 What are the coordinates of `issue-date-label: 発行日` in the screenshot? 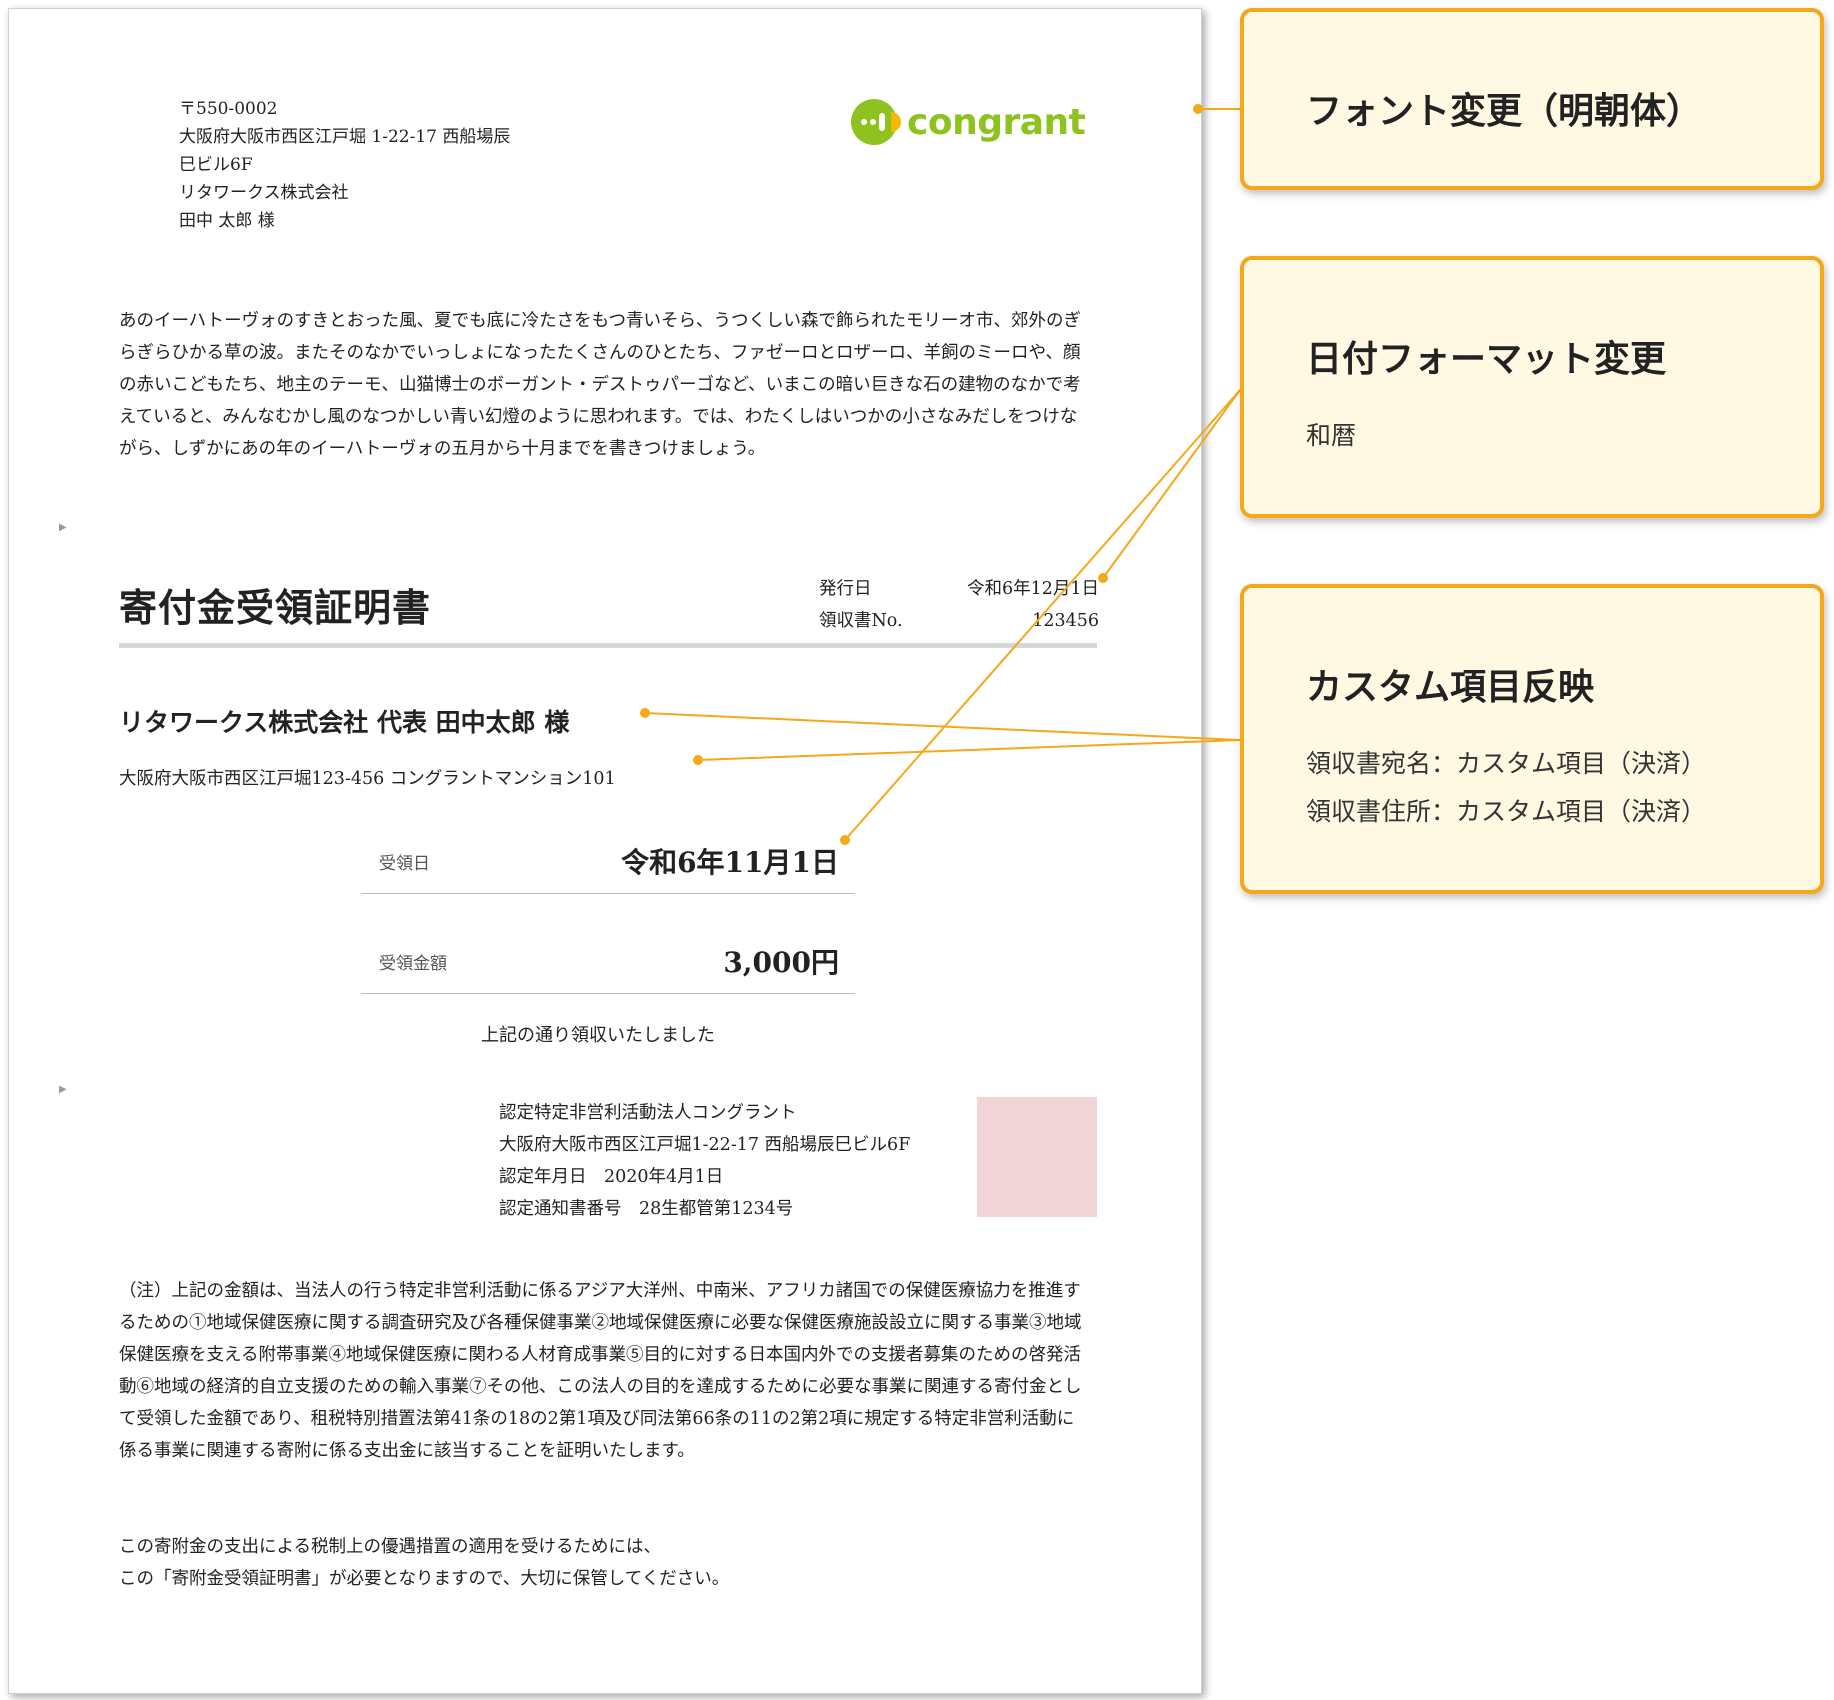 It's located at (845, 589).